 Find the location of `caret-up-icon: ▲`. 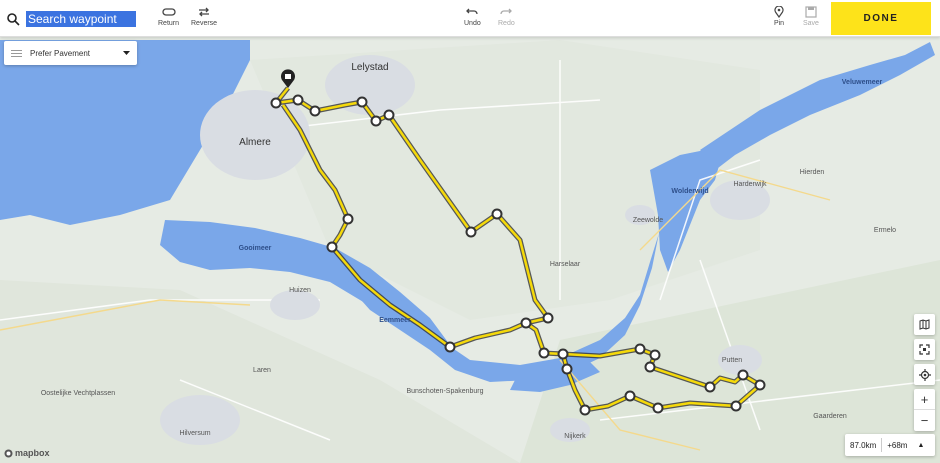

caret-up-icon: ▲ is located at coordinates (920, 445).